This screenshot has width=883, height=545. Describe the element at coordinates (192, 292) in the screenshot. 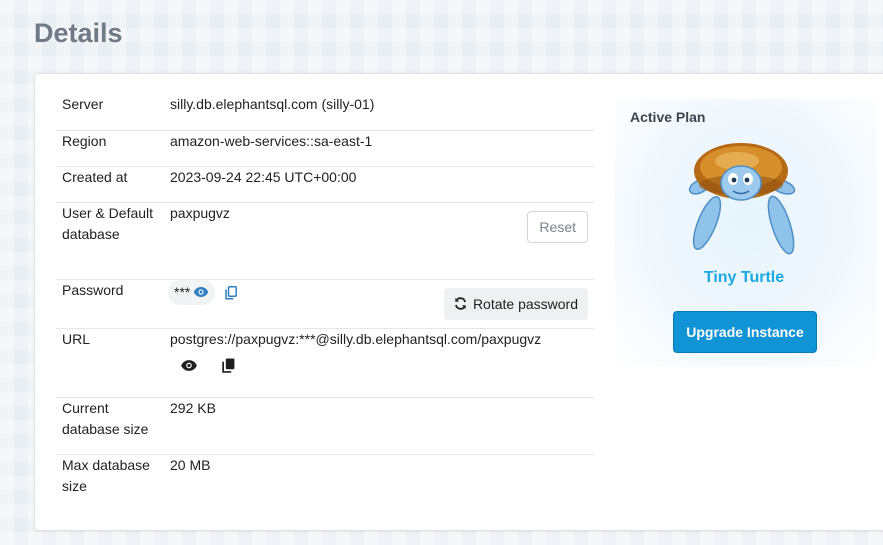

I see `password-field: ***` at that location.